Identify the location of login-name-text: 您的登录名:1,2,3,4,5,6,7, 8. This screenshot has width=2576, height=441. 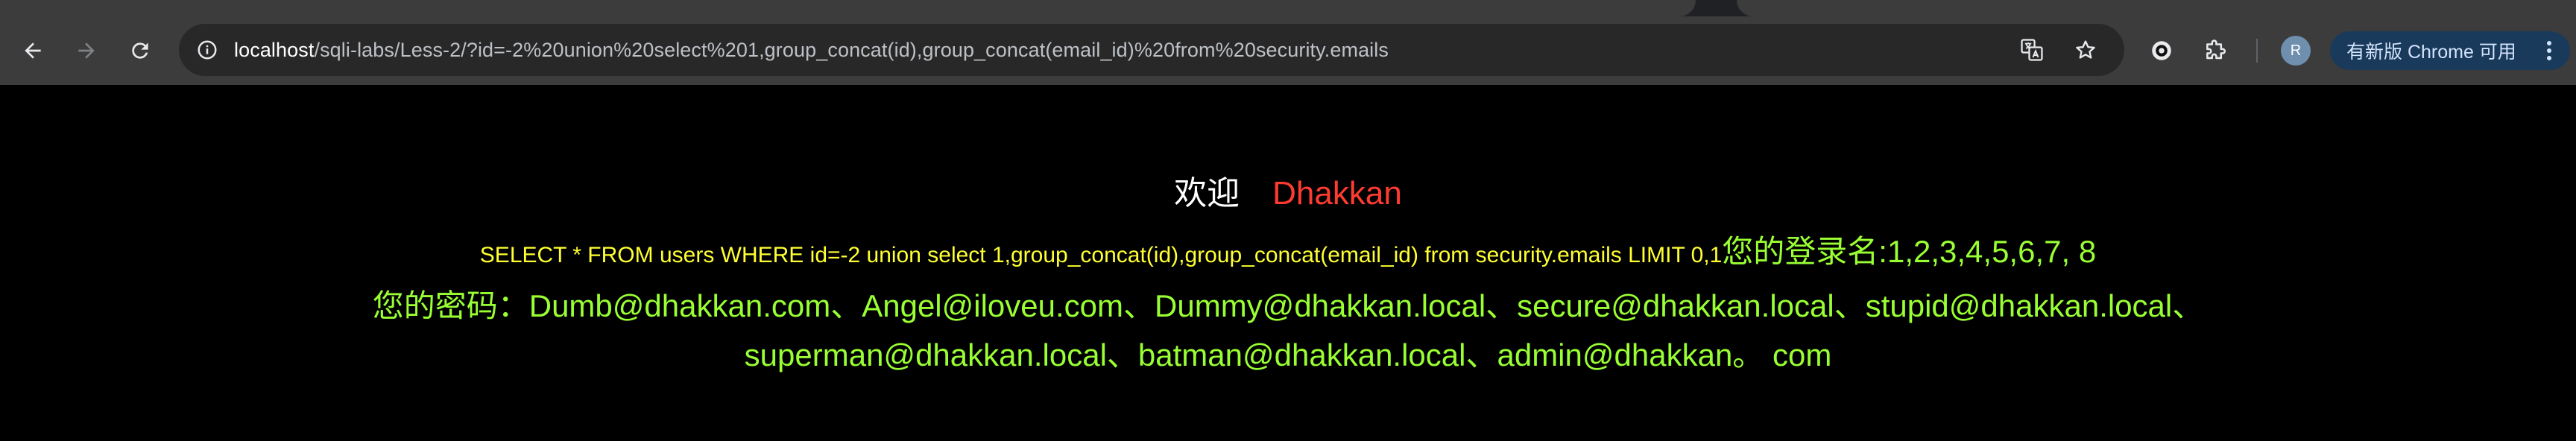
(1910, 252).